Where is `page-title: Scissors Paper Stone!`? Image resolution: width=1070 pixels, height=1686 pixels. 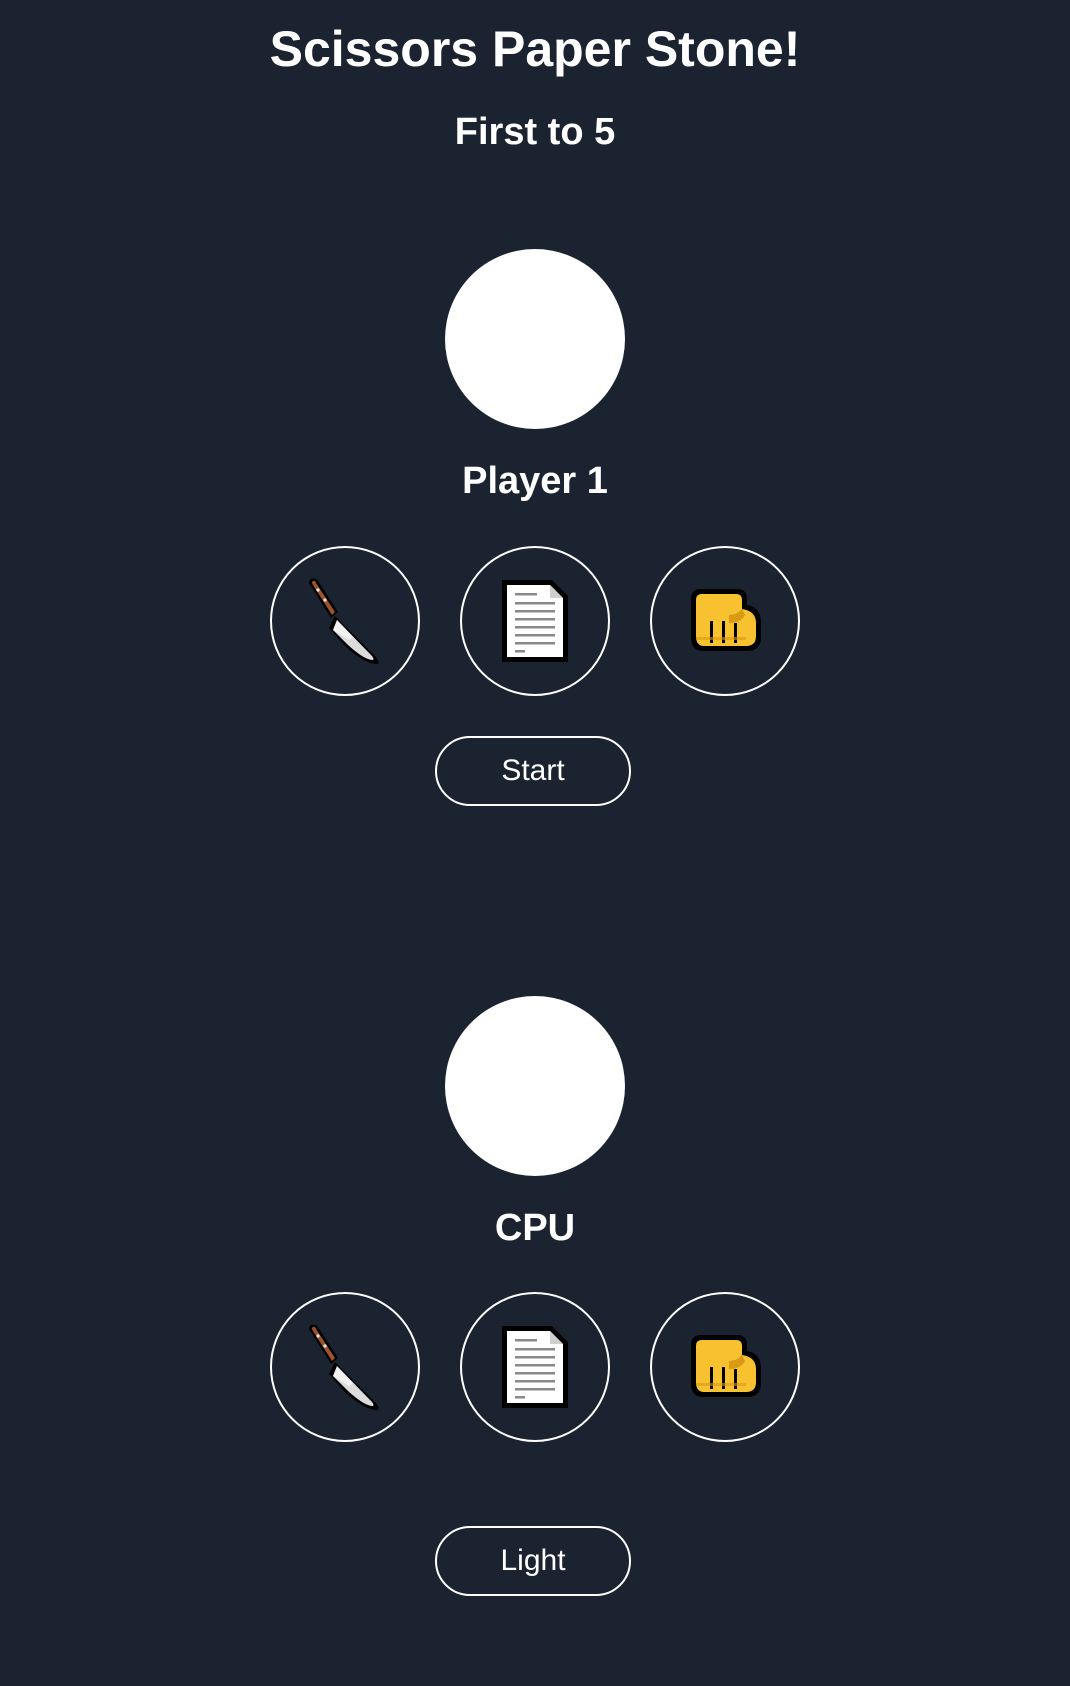 page-title: Scissors Paper Stone! is located at coordinates (535, 49).